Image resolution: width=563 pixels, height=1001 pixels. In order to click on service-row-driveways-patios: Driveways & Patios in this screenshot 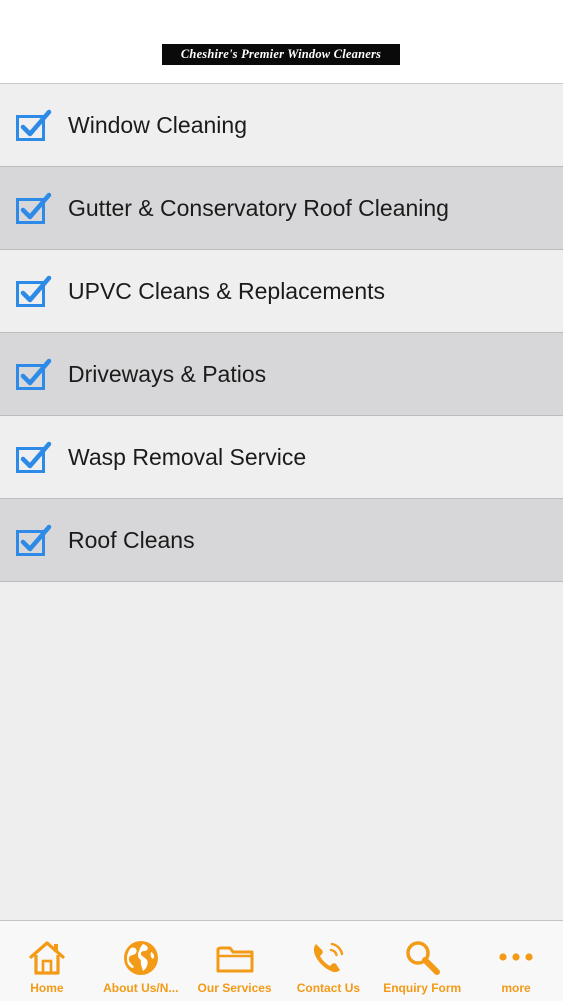, I will do `click(281, 374)`.